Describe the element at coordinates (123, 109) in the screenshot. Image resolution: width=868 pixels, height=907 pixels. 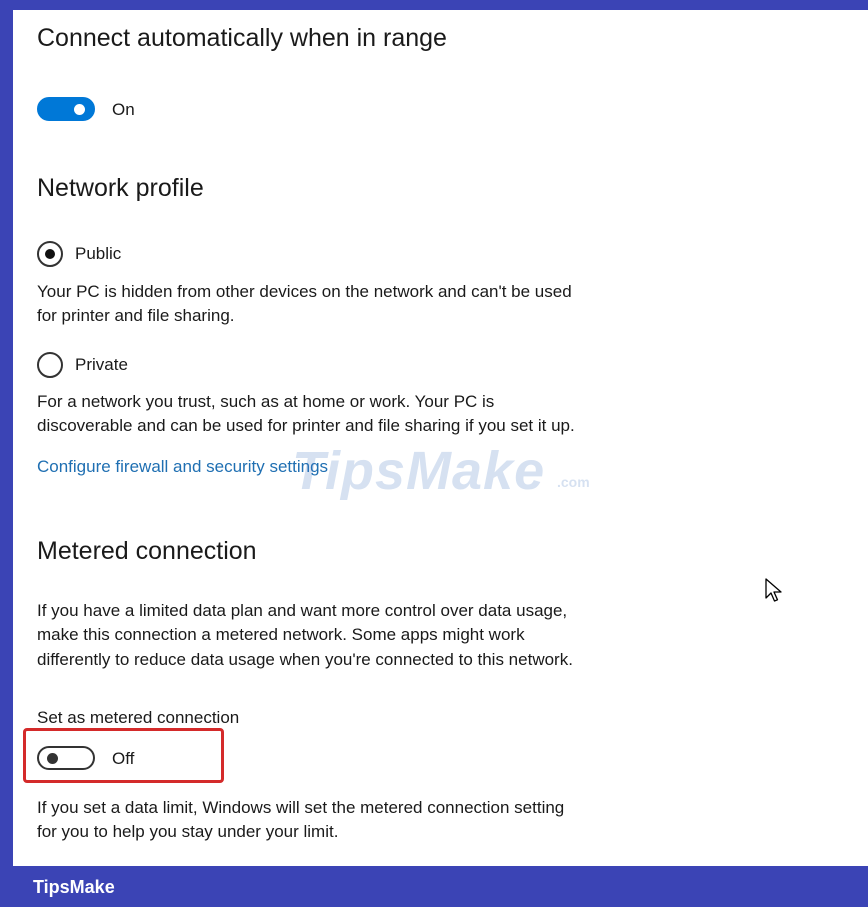
I see `connect-toggle-state-label: On` at that location.